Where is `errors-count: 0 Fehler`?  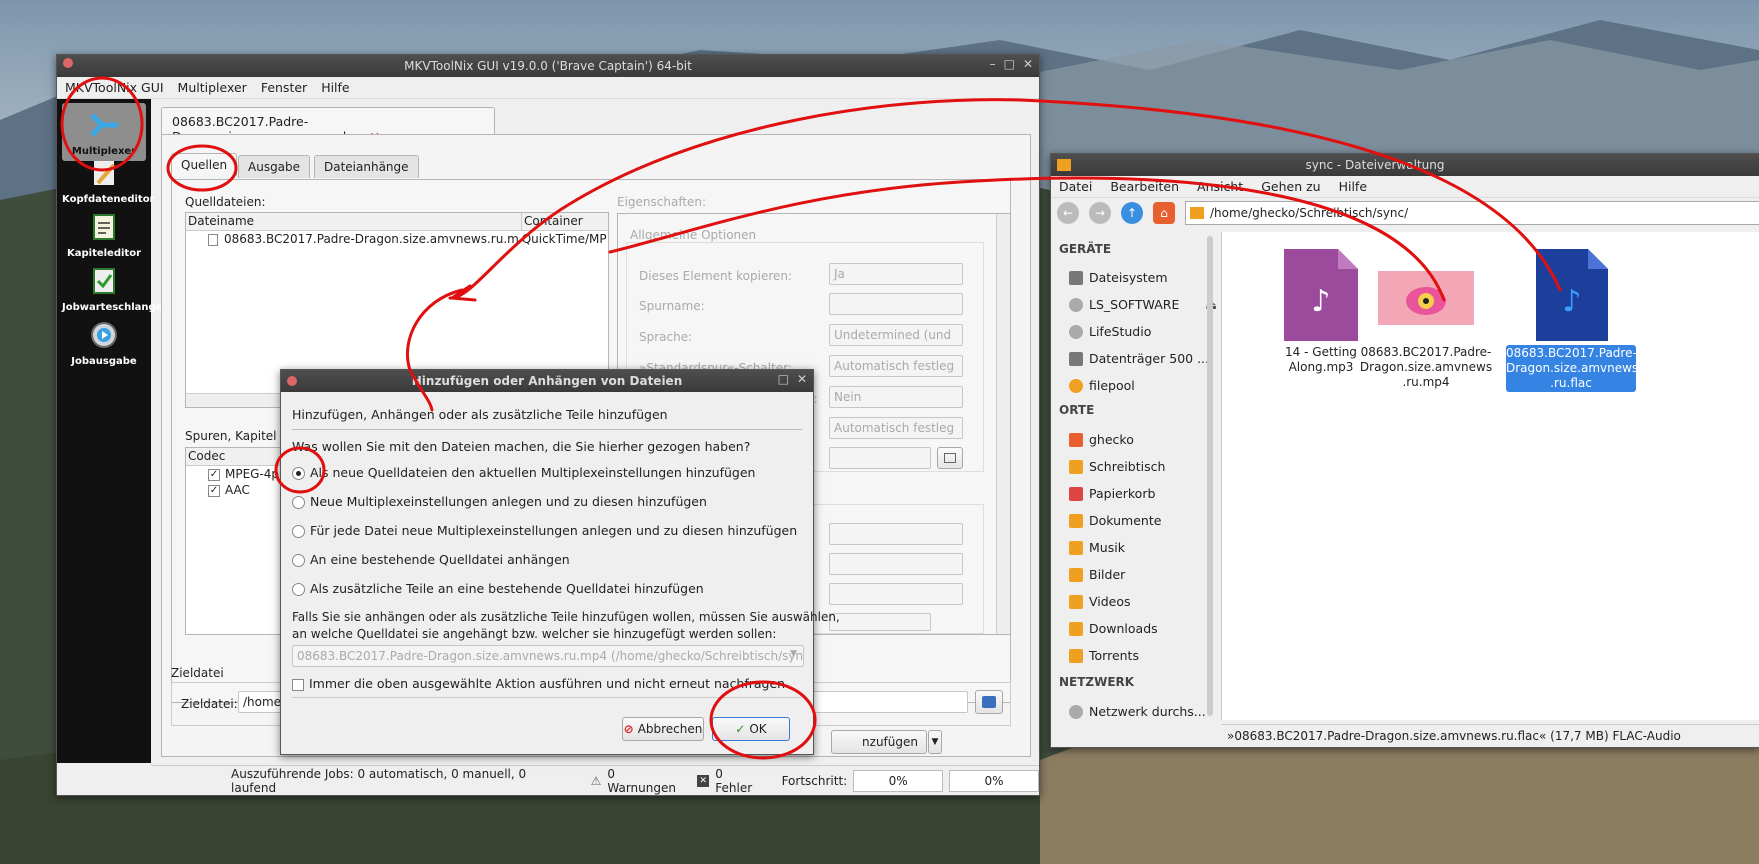
errors-count: 0 Fehler is located at coordinates (739, 781).